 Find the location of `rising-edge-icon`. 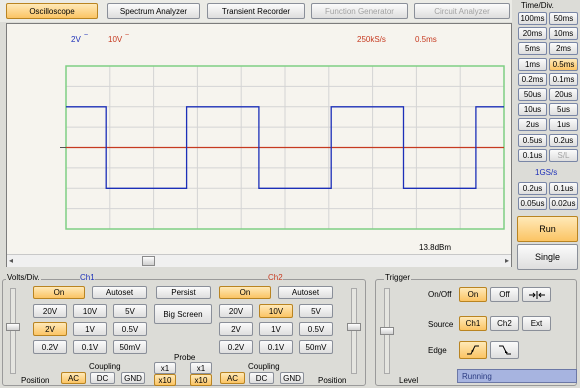

rising-edge-icon is located at coordinates (473, 350).